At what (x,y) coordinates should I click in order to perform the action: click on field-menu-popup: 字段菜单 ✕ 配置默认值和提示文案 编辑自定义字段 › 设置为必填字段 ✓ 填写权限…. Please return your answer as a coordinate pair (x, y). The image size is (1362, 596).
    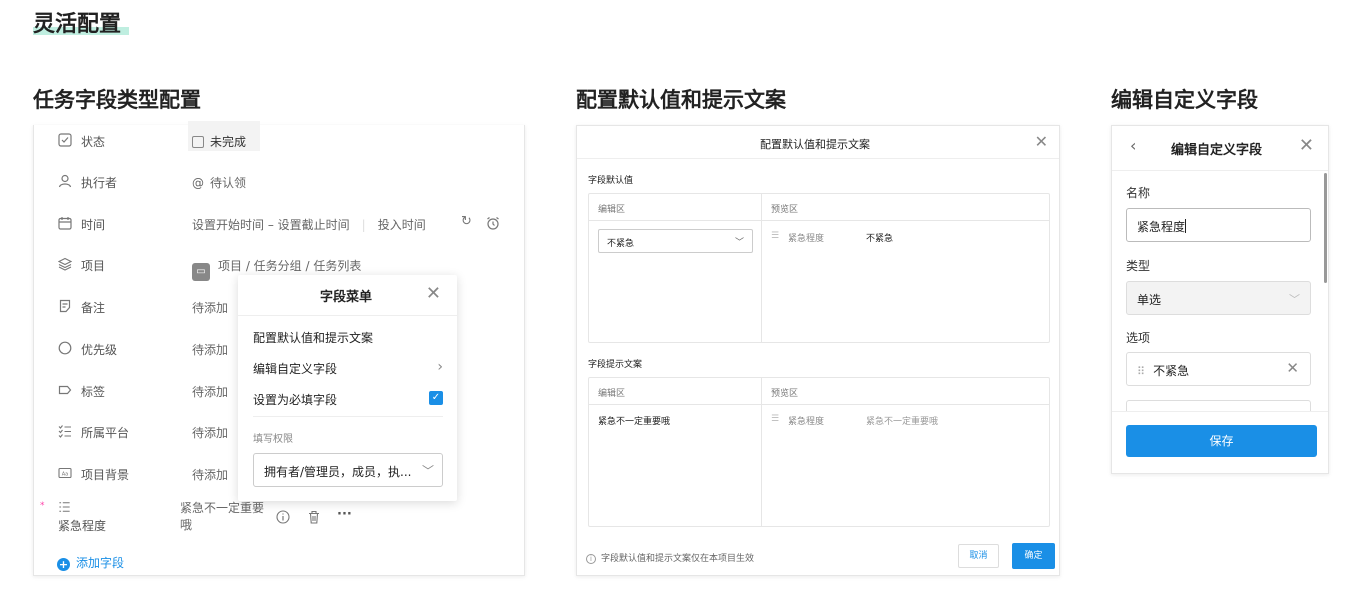
    Looking at the image, I should click on (347, 388).